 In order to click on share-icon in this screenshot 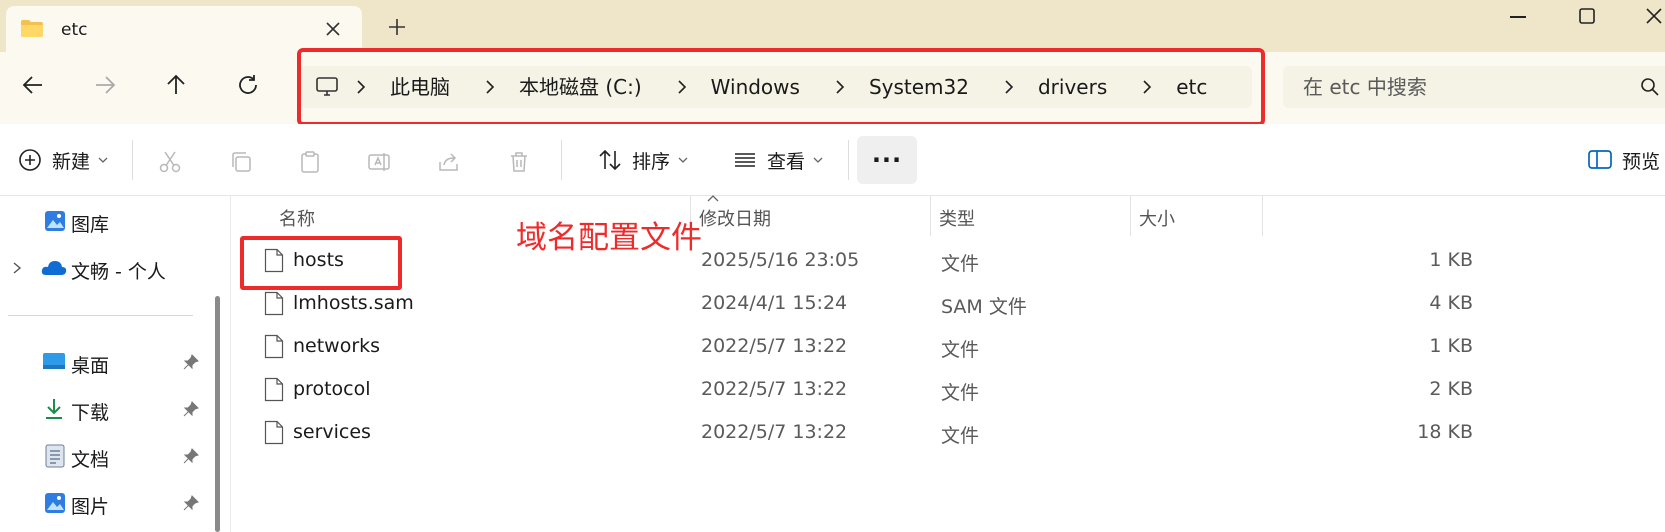, I will do `click(449, 162)`.